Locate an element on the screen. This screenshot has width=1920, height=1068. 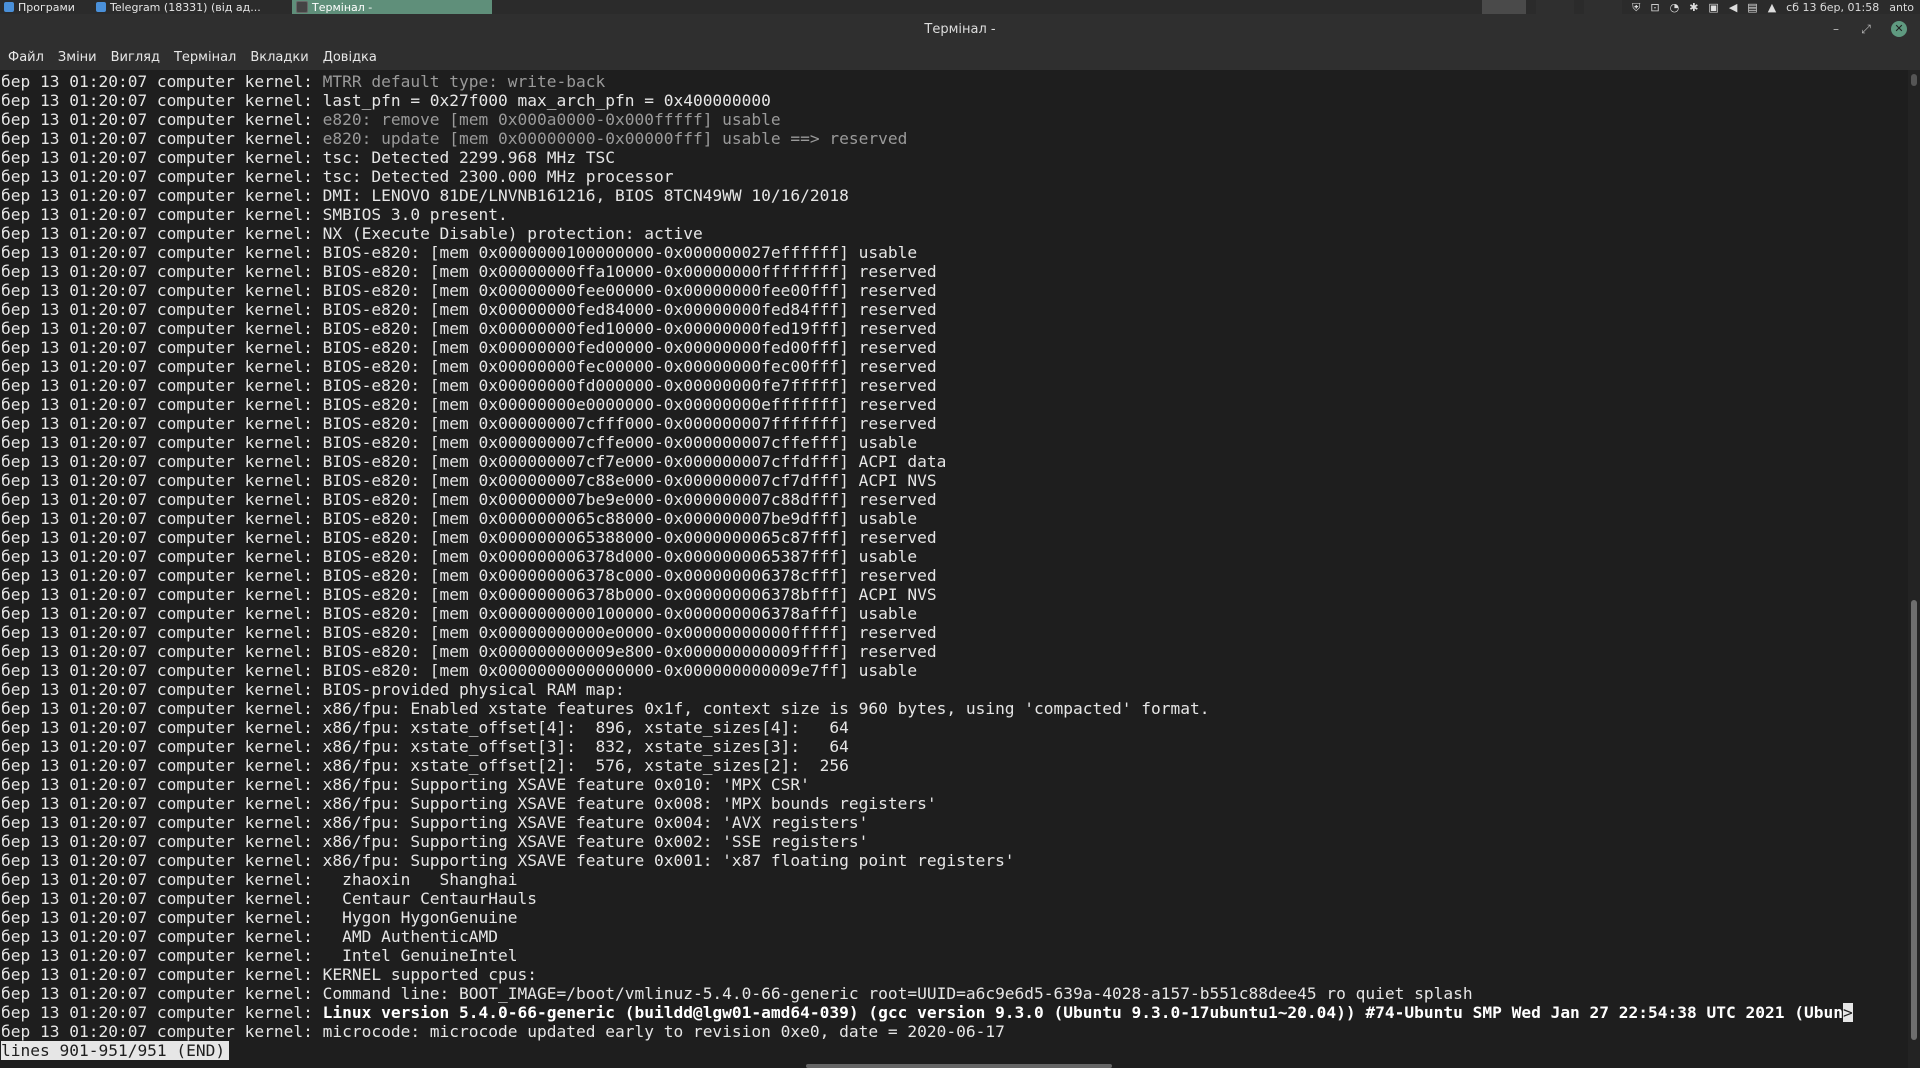
user-menu: anto is located at coordinates (1901, 7).